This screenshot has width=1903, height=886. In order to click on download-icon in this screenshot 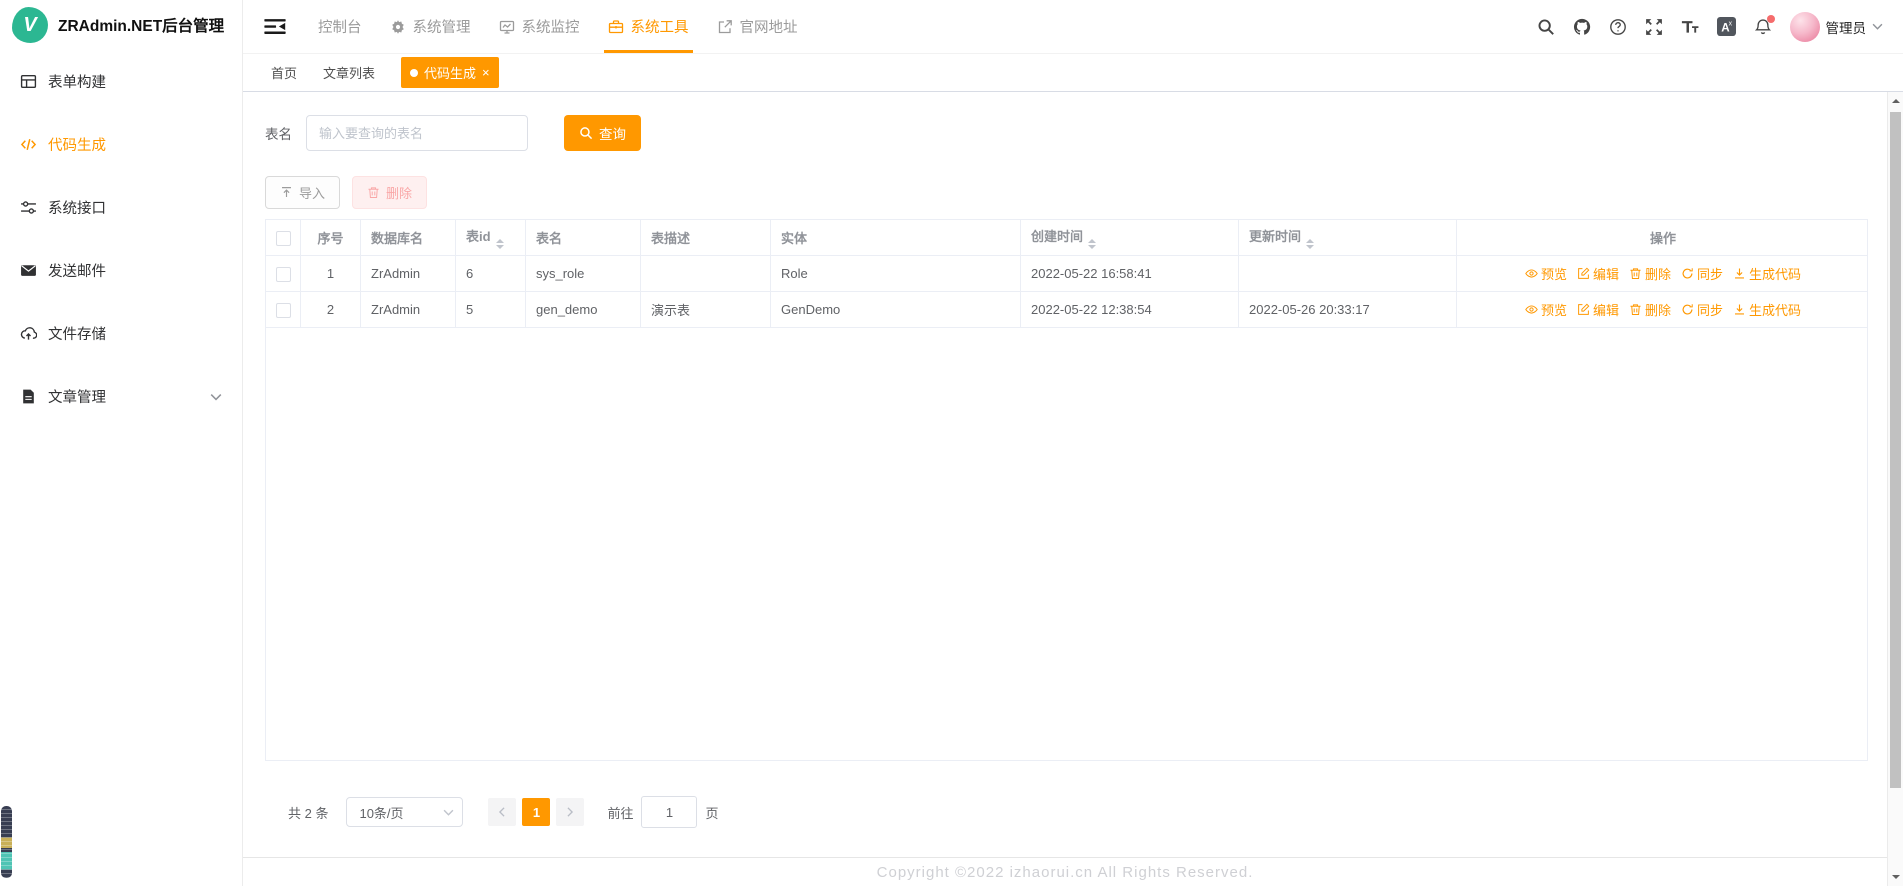, I will do `click(1739, 273)`.